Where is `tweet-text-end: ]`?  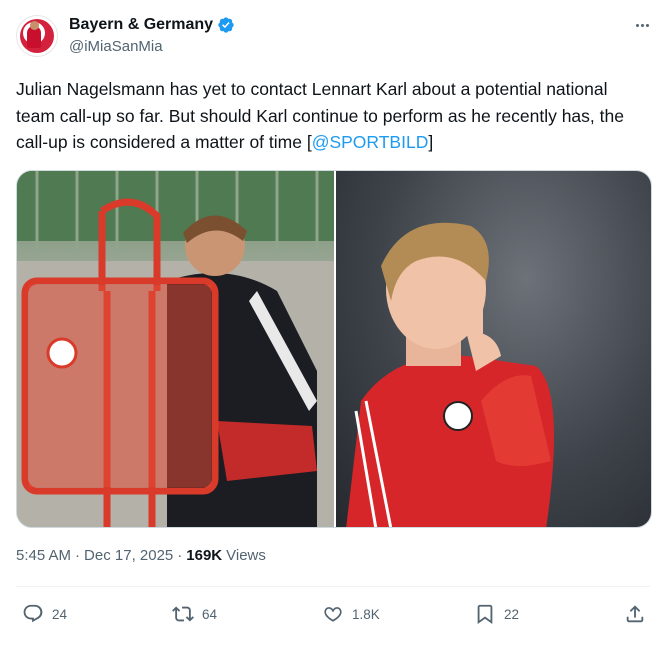 tweet-text-end: ] is located at coordinates (431, 142).